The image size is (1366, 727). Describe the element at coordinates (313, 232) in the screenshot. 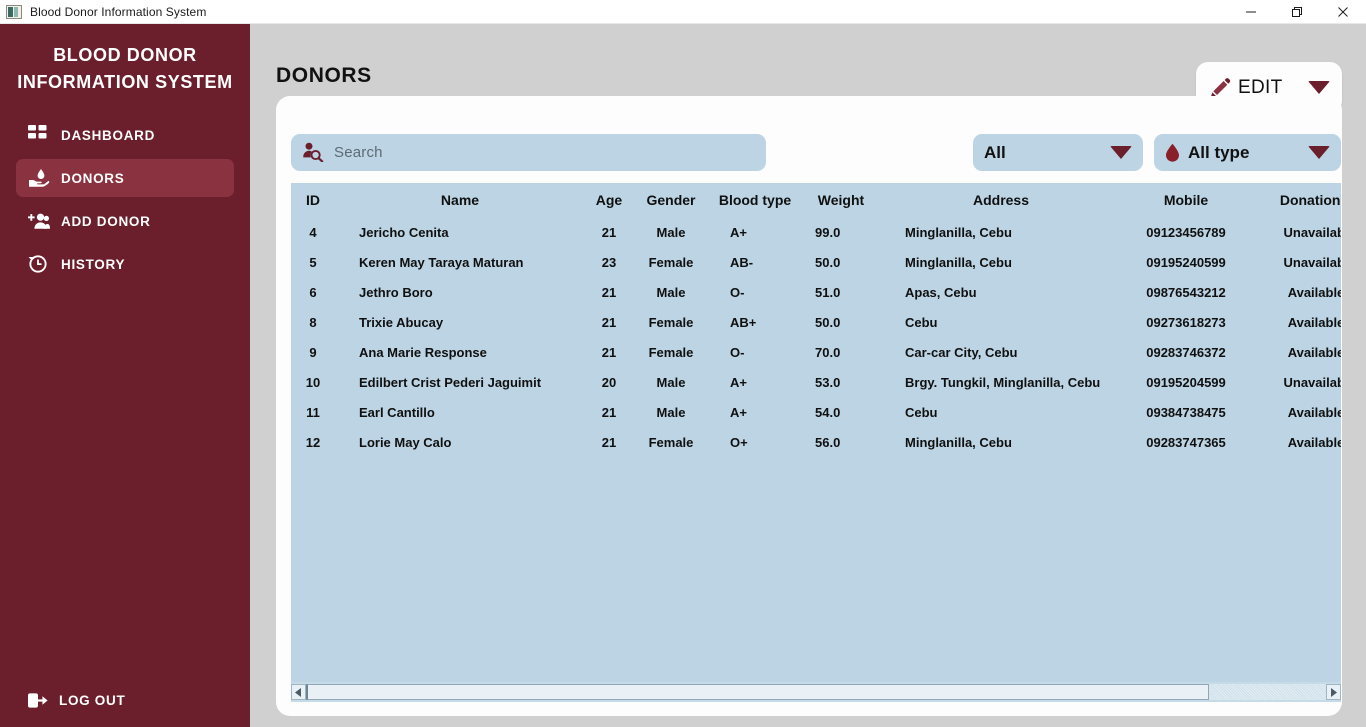

I see `row-cell-id: 4` at that location.